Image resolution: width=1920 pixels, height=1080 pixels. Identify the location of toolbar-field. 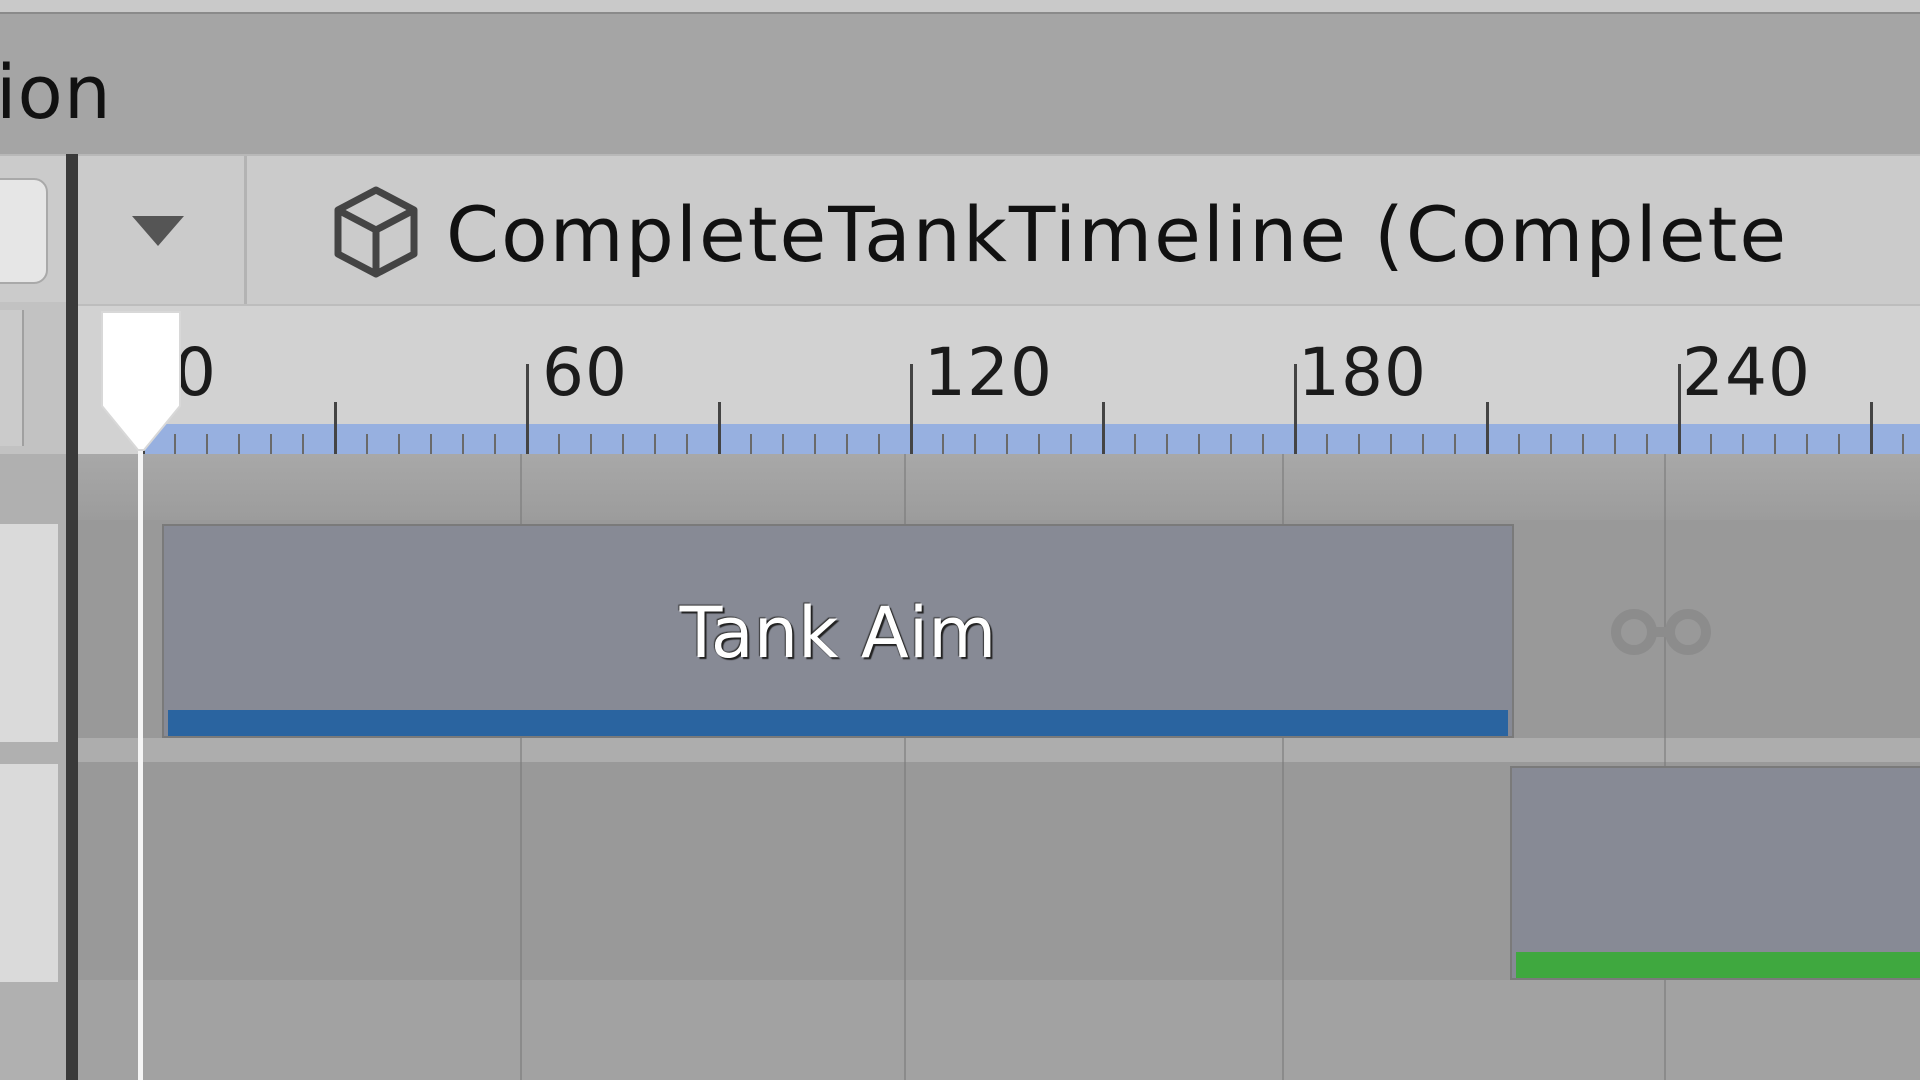
(24, 231).